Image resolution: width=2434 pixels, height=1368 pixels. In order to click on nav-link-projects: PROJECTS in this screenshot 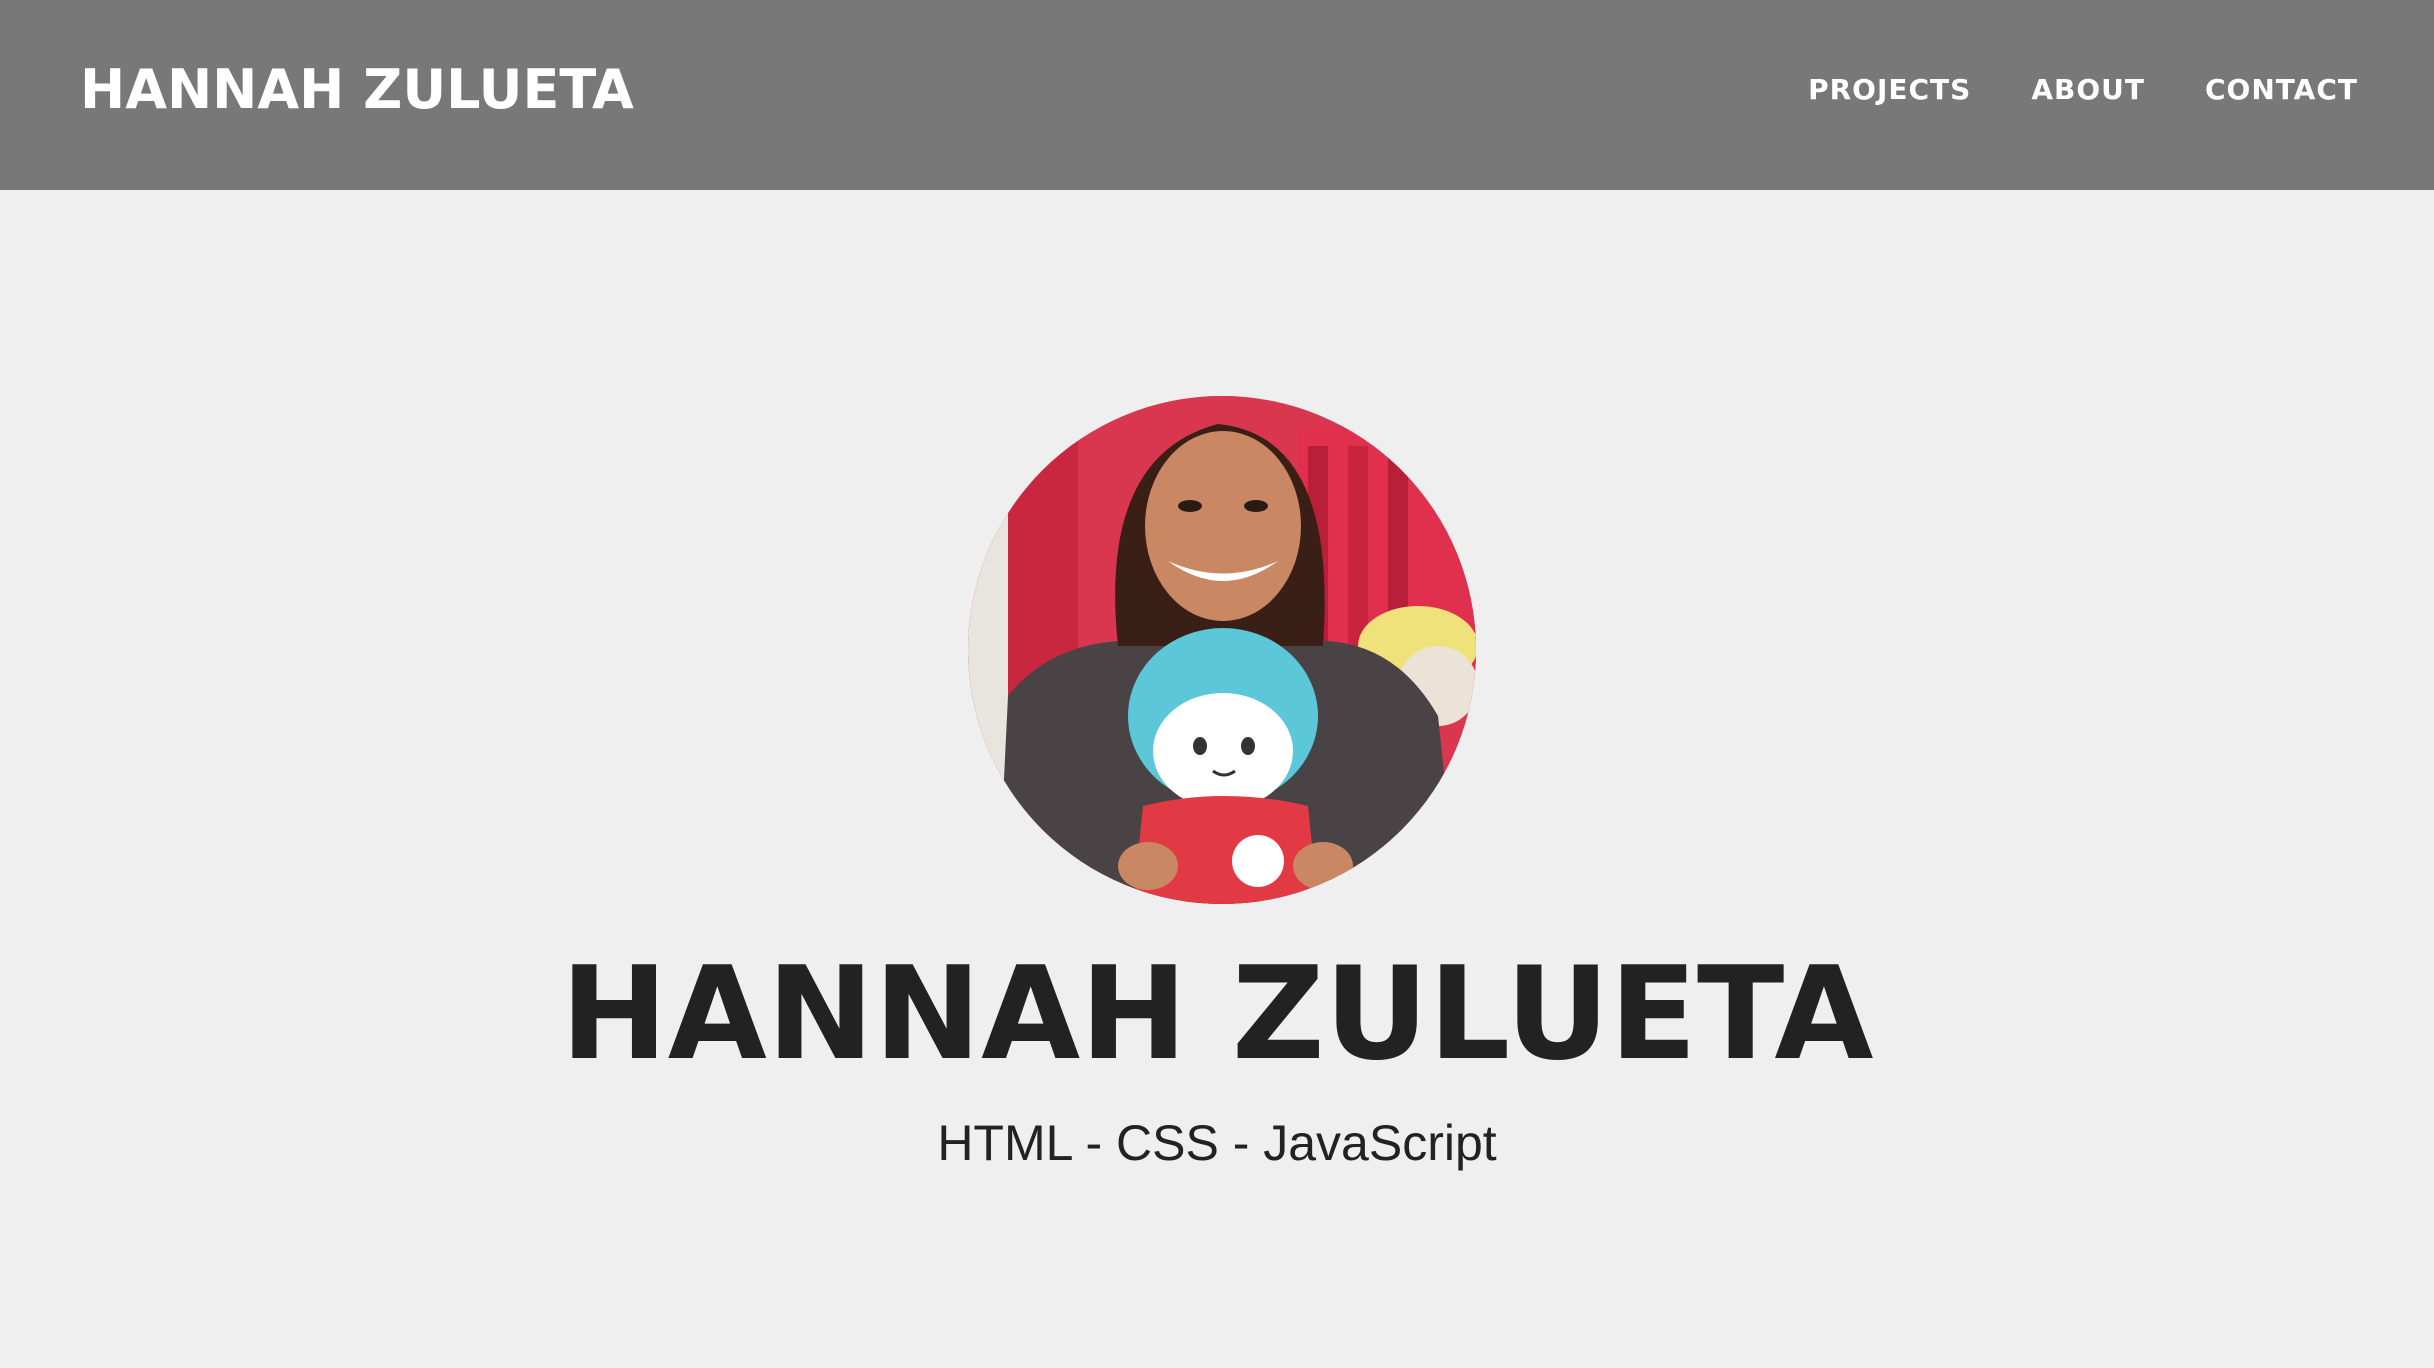, I will do `click(1889, 90)`.